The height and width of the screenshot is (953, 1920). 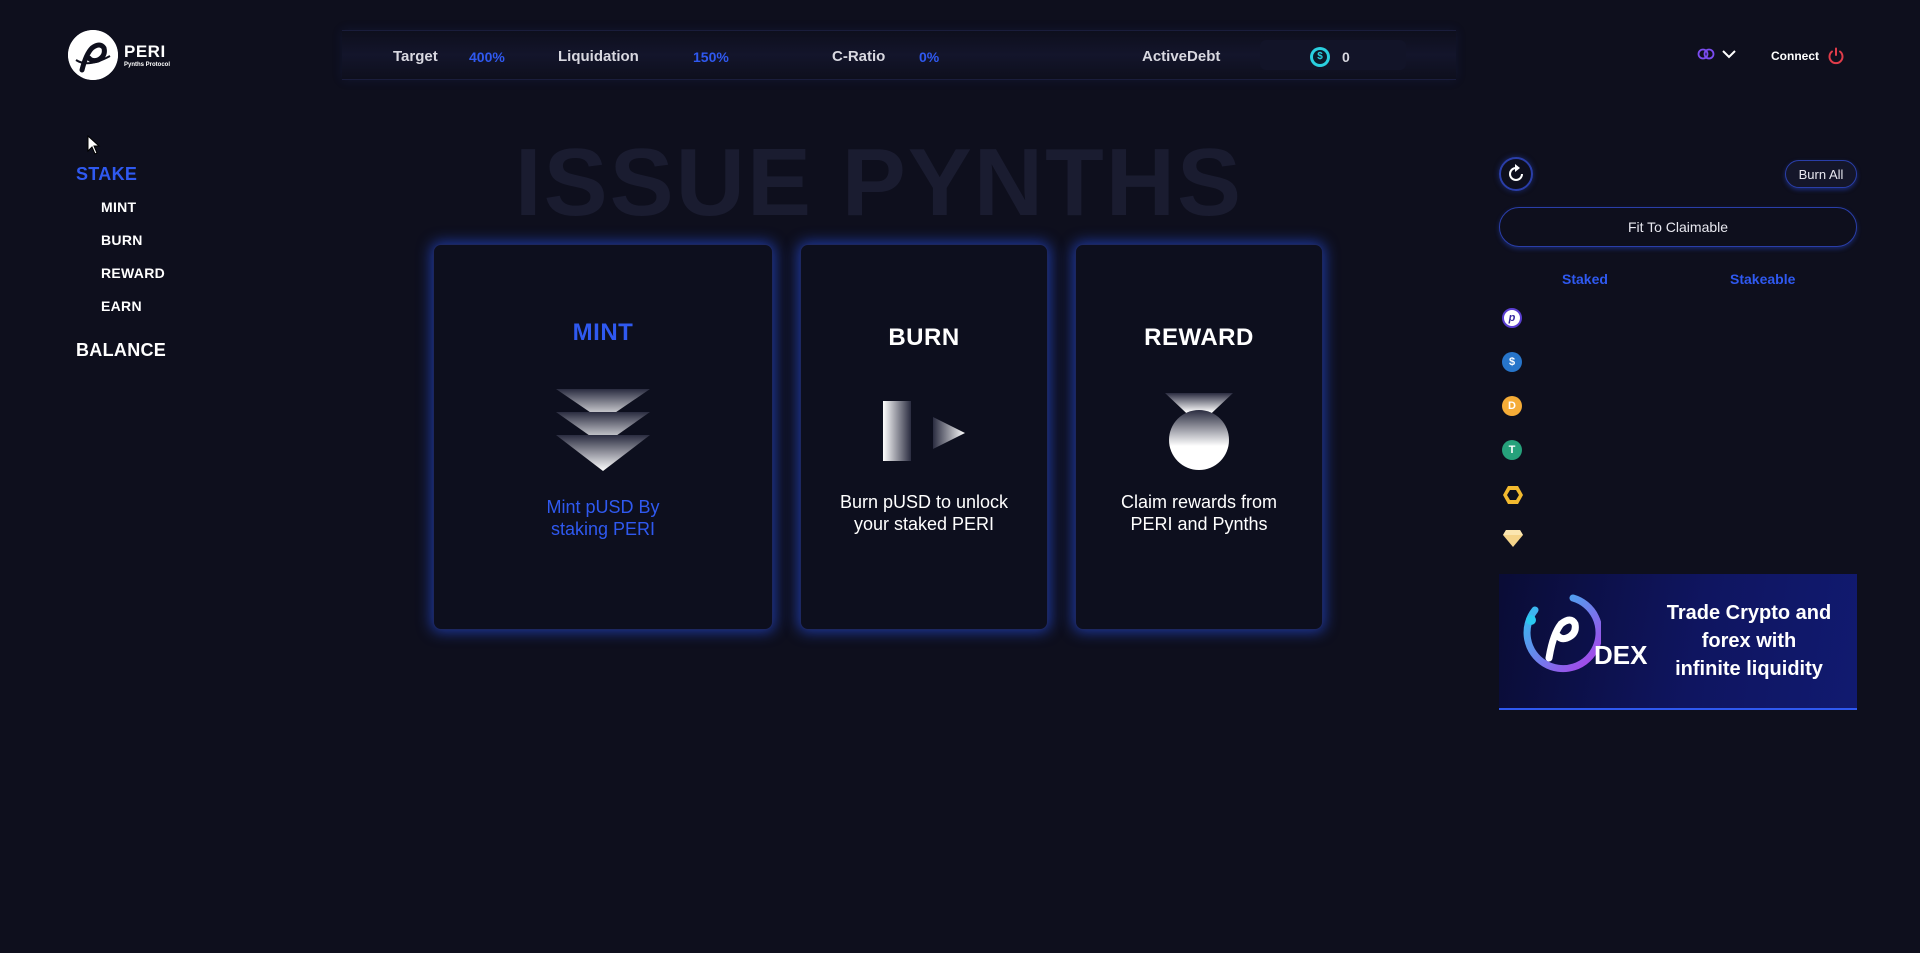 What do you see at coordinates (879, 182) in the screenshot?
I see `page-title: ISSUE PYNTHS` at bounding box center [879, 182].